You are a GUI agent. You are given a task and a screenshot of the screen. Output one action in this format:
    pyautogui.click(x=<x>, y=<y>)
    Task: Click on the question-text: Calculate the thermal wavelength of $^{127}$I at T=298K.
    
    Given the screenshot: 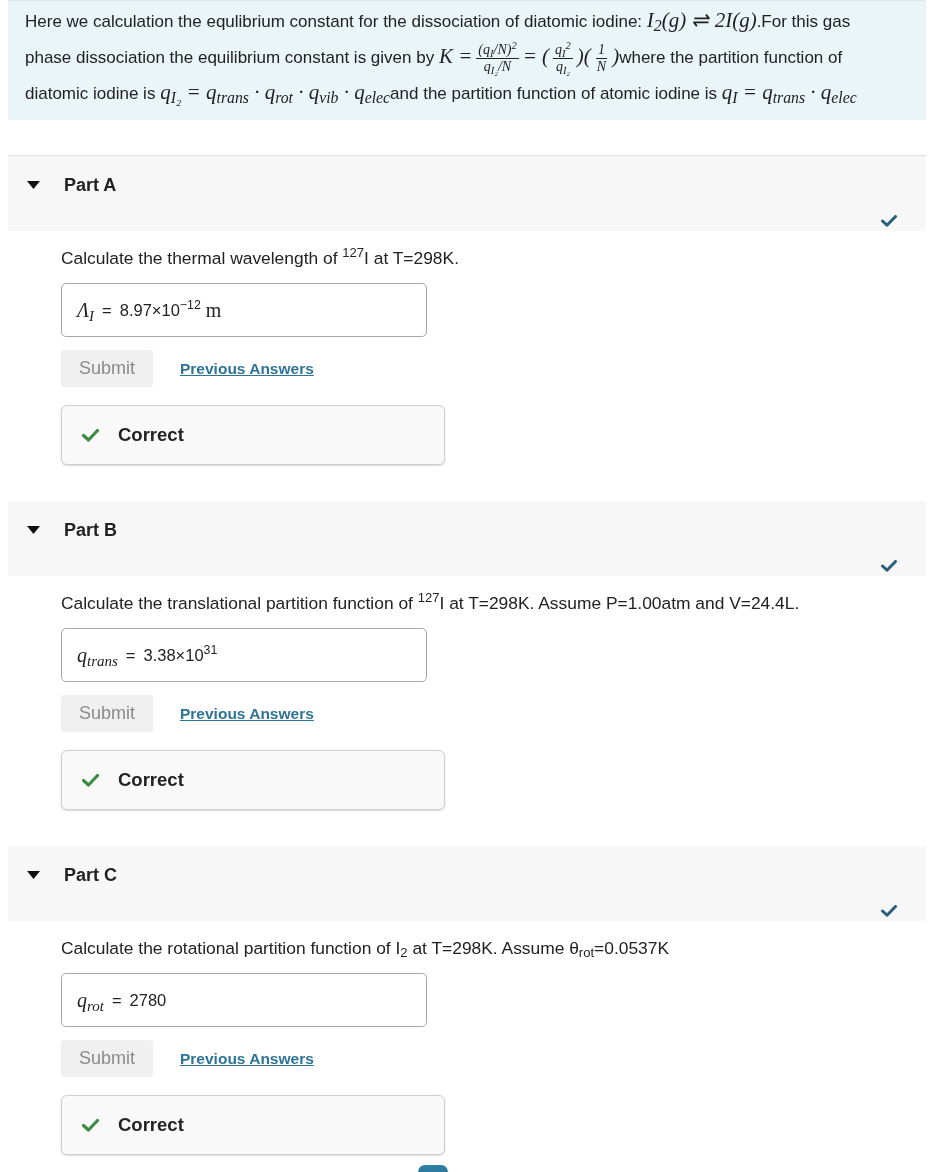 What is the action you would take?
    pyautogui.click(x=260, y=258)
    